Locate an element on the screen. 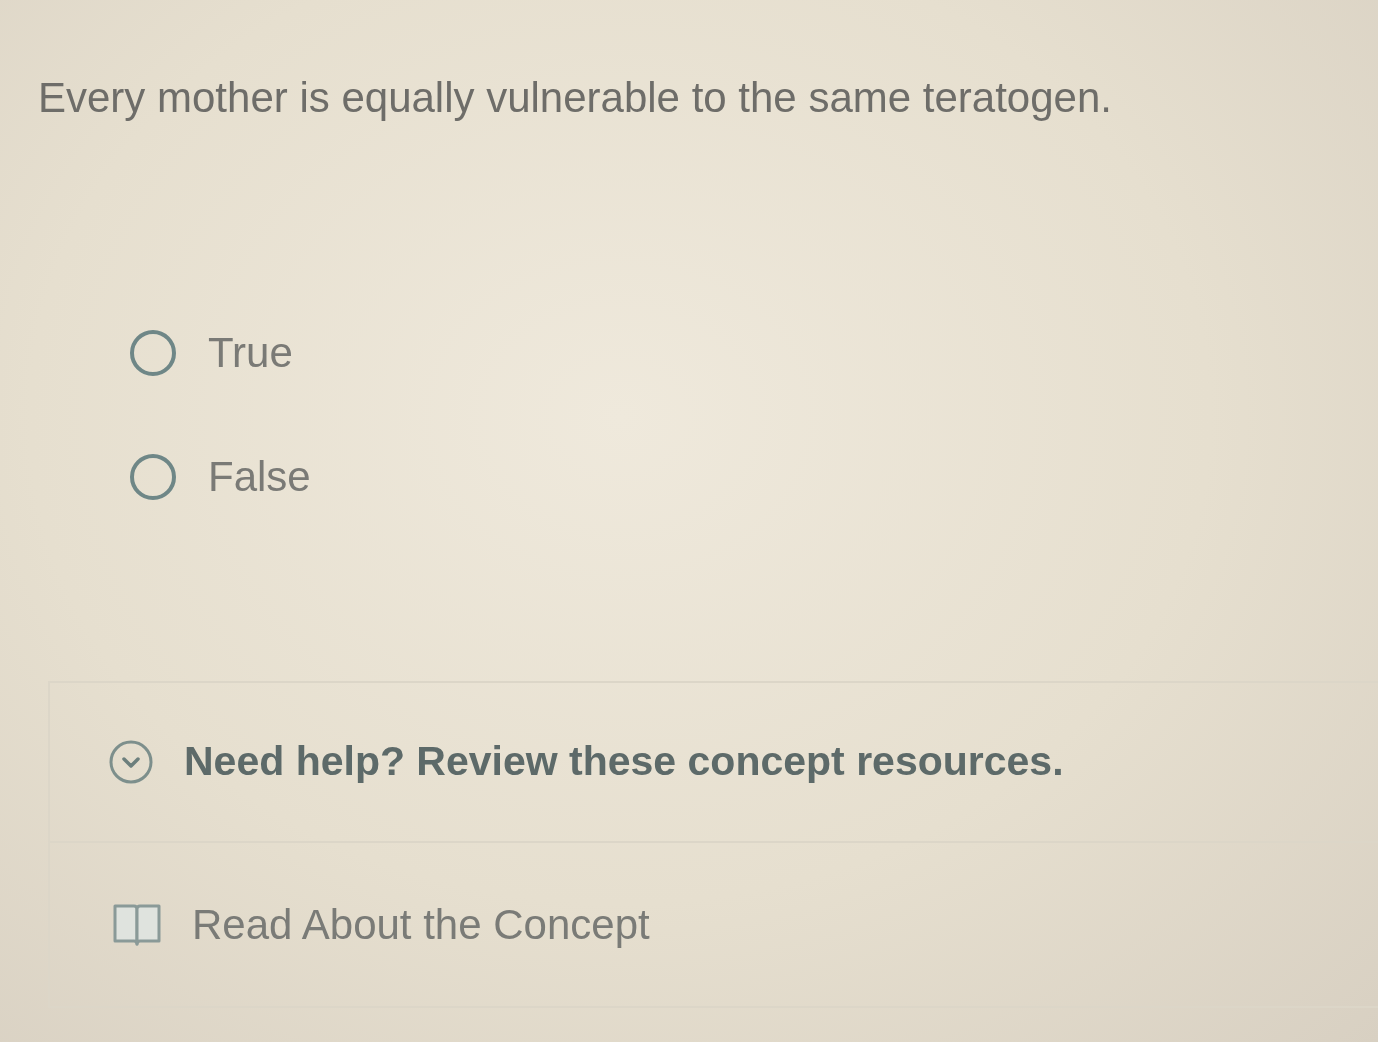  help-toggle: Need help? Review these concept resources. is located at coordinates (714, 762).